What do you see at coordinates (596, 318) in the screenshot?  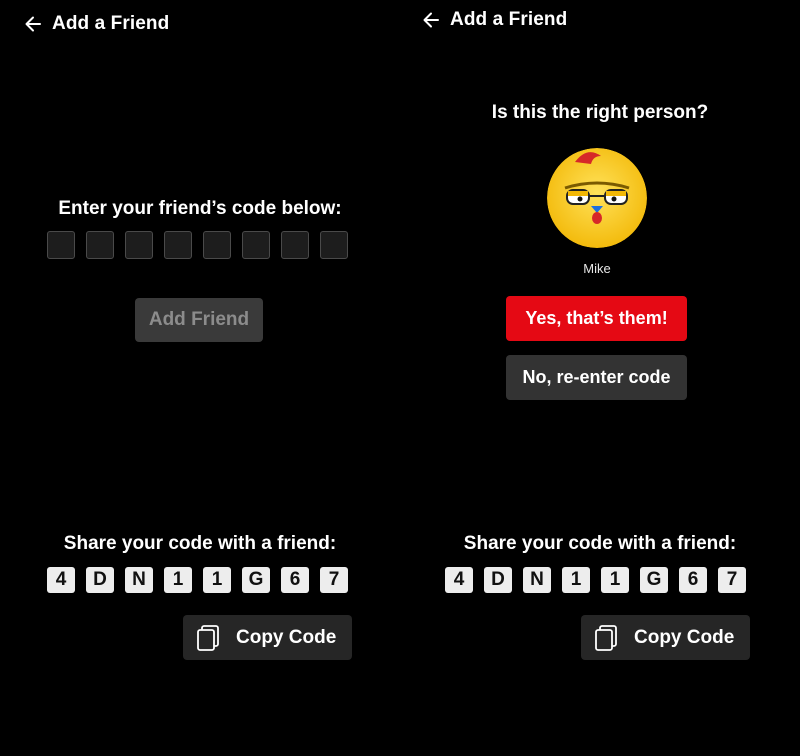 I see `confirm-yes-button: Yes, that’s them!` at bounding box center [596, 318].